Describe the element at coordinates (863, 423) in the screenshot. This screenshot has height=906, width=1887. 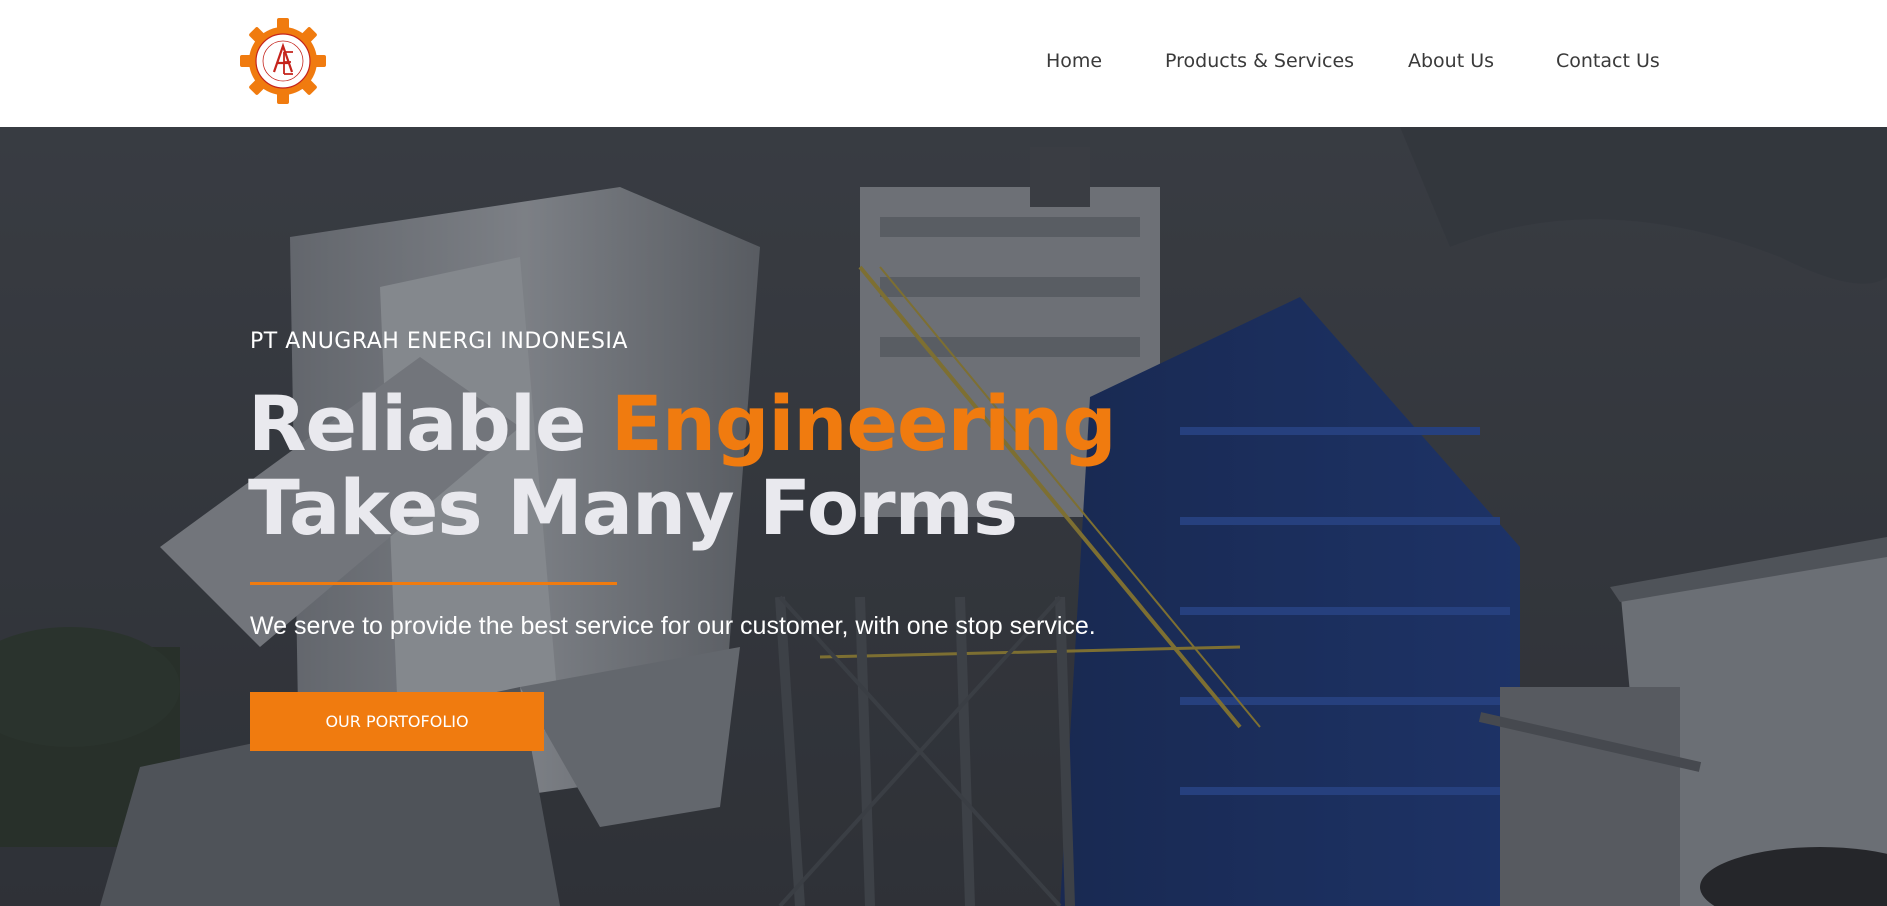
I see `hero-headline-accent: Engineering` at that location.